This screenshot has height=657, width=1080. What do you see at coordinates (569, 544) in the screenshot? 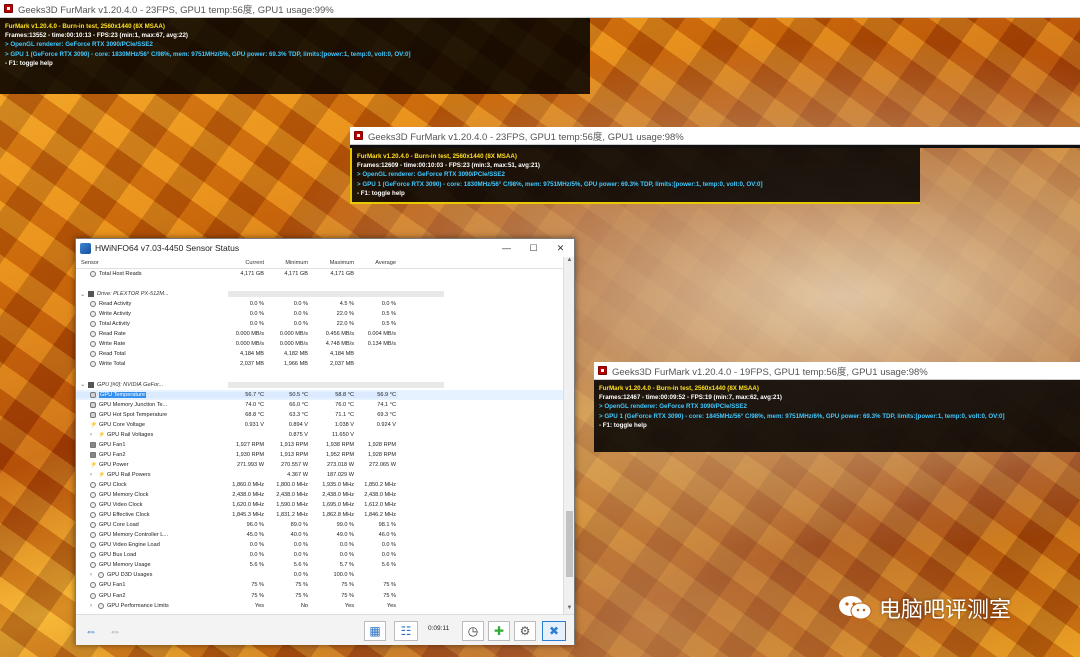
I see `scrollbar-thumb` at bounding box center [569, 544].